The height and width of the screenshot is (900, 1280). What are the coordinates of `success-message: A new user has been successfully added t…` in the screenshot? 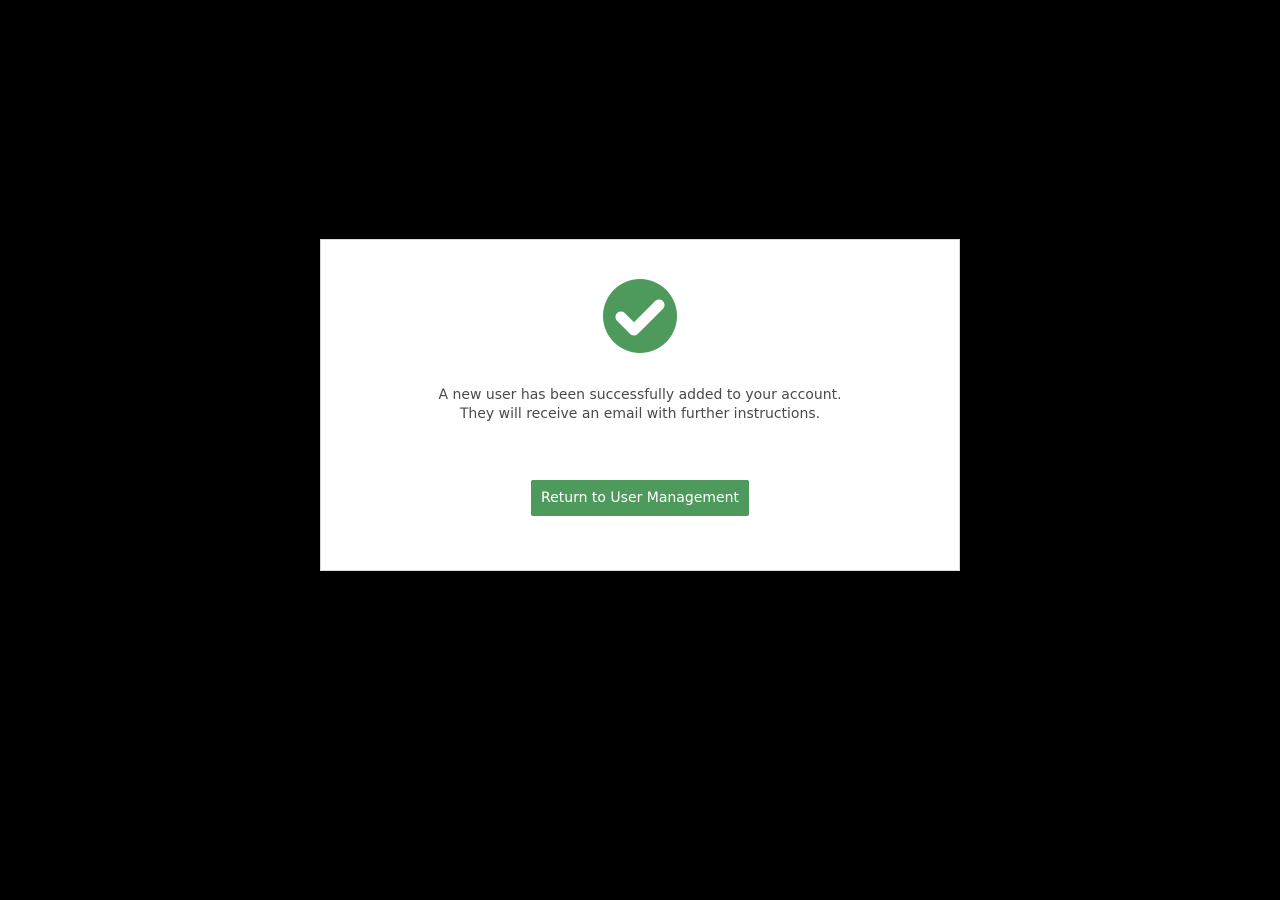 It's located at (640, 405).